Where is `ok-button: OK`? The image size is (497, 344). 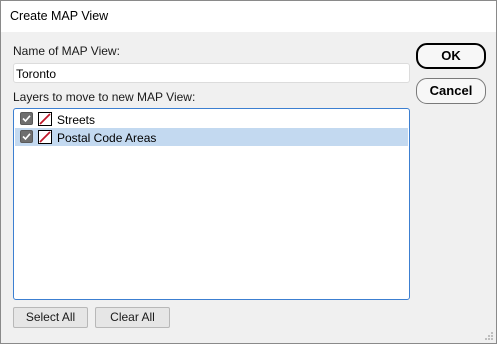
ok-button: OK is located at coordinates (451, 56).